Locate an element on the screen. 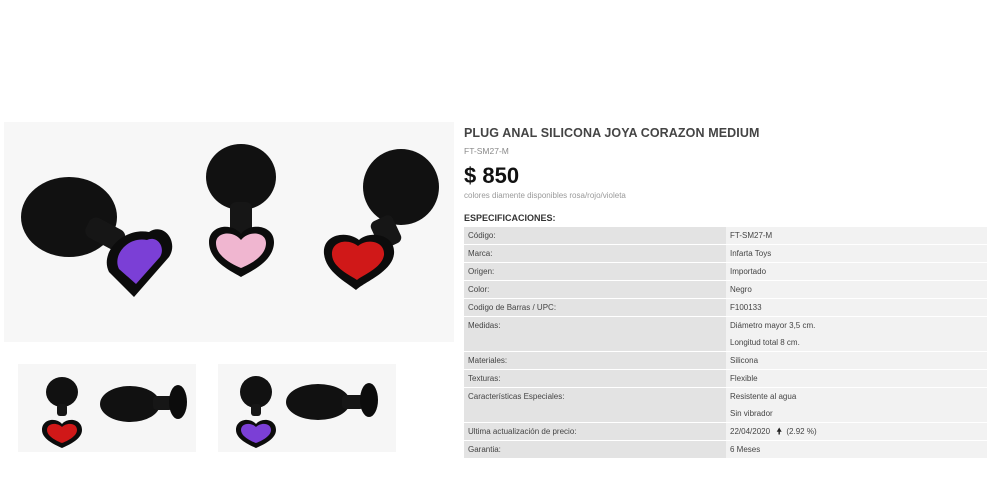 This screenshot has width=1000, height=489. table-row: Codigo de Barras / UPC: F100133 is located at coordinates (725, 307).